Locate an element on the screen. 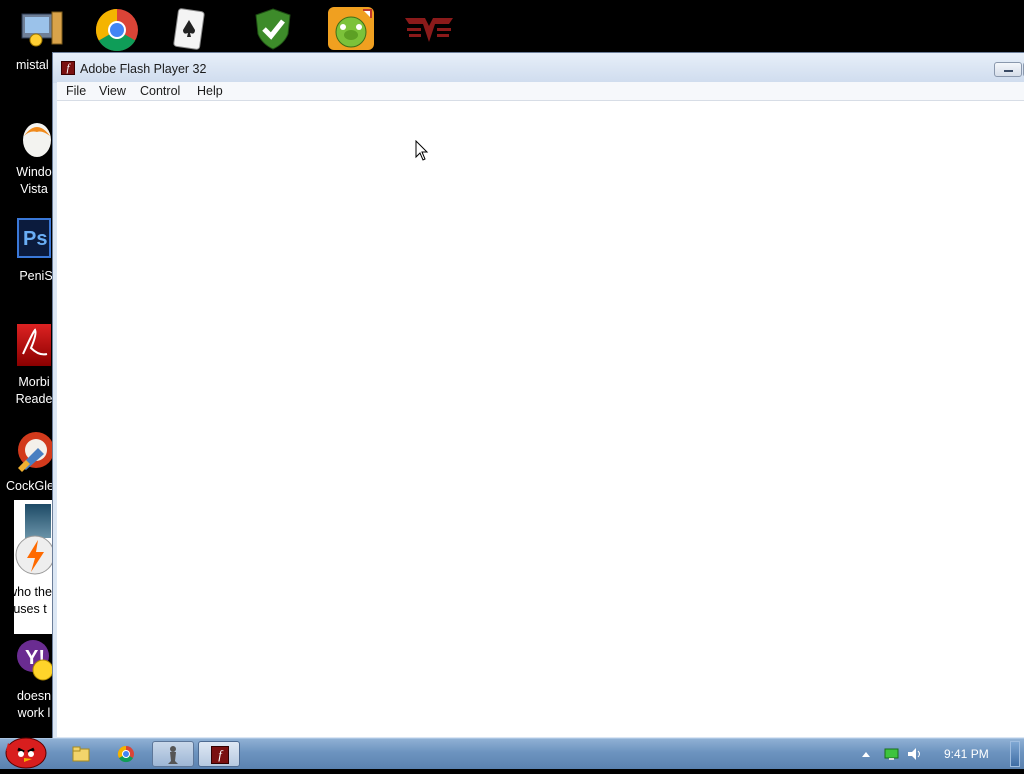  desktop-icon-security is located at coordinates (273, 31).